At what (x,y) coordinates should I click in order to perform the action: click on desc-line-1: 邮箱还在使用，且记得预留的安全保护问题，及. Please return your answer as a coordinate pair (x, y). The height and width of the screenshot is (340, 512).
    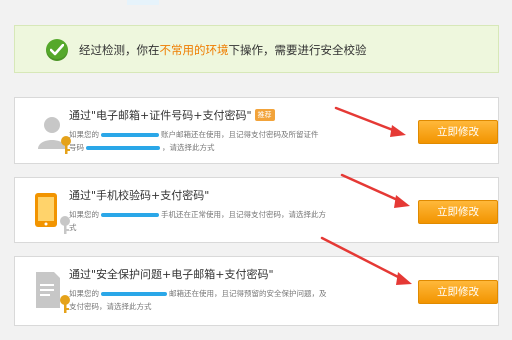
    Looking at the image, I should click on (248, 293).